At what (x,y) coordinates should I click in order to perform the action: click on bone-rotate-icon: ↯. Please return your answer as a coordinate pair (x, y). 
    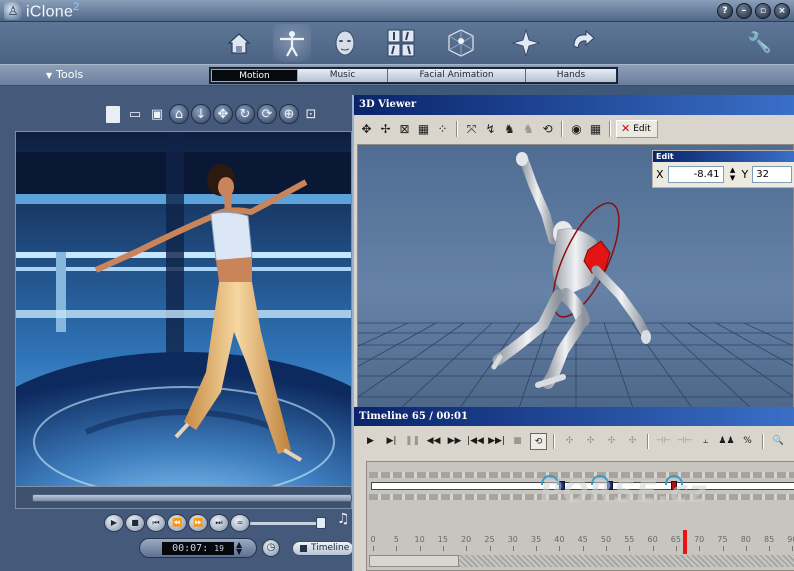
    Looking at the image, I should click on (490, 129).